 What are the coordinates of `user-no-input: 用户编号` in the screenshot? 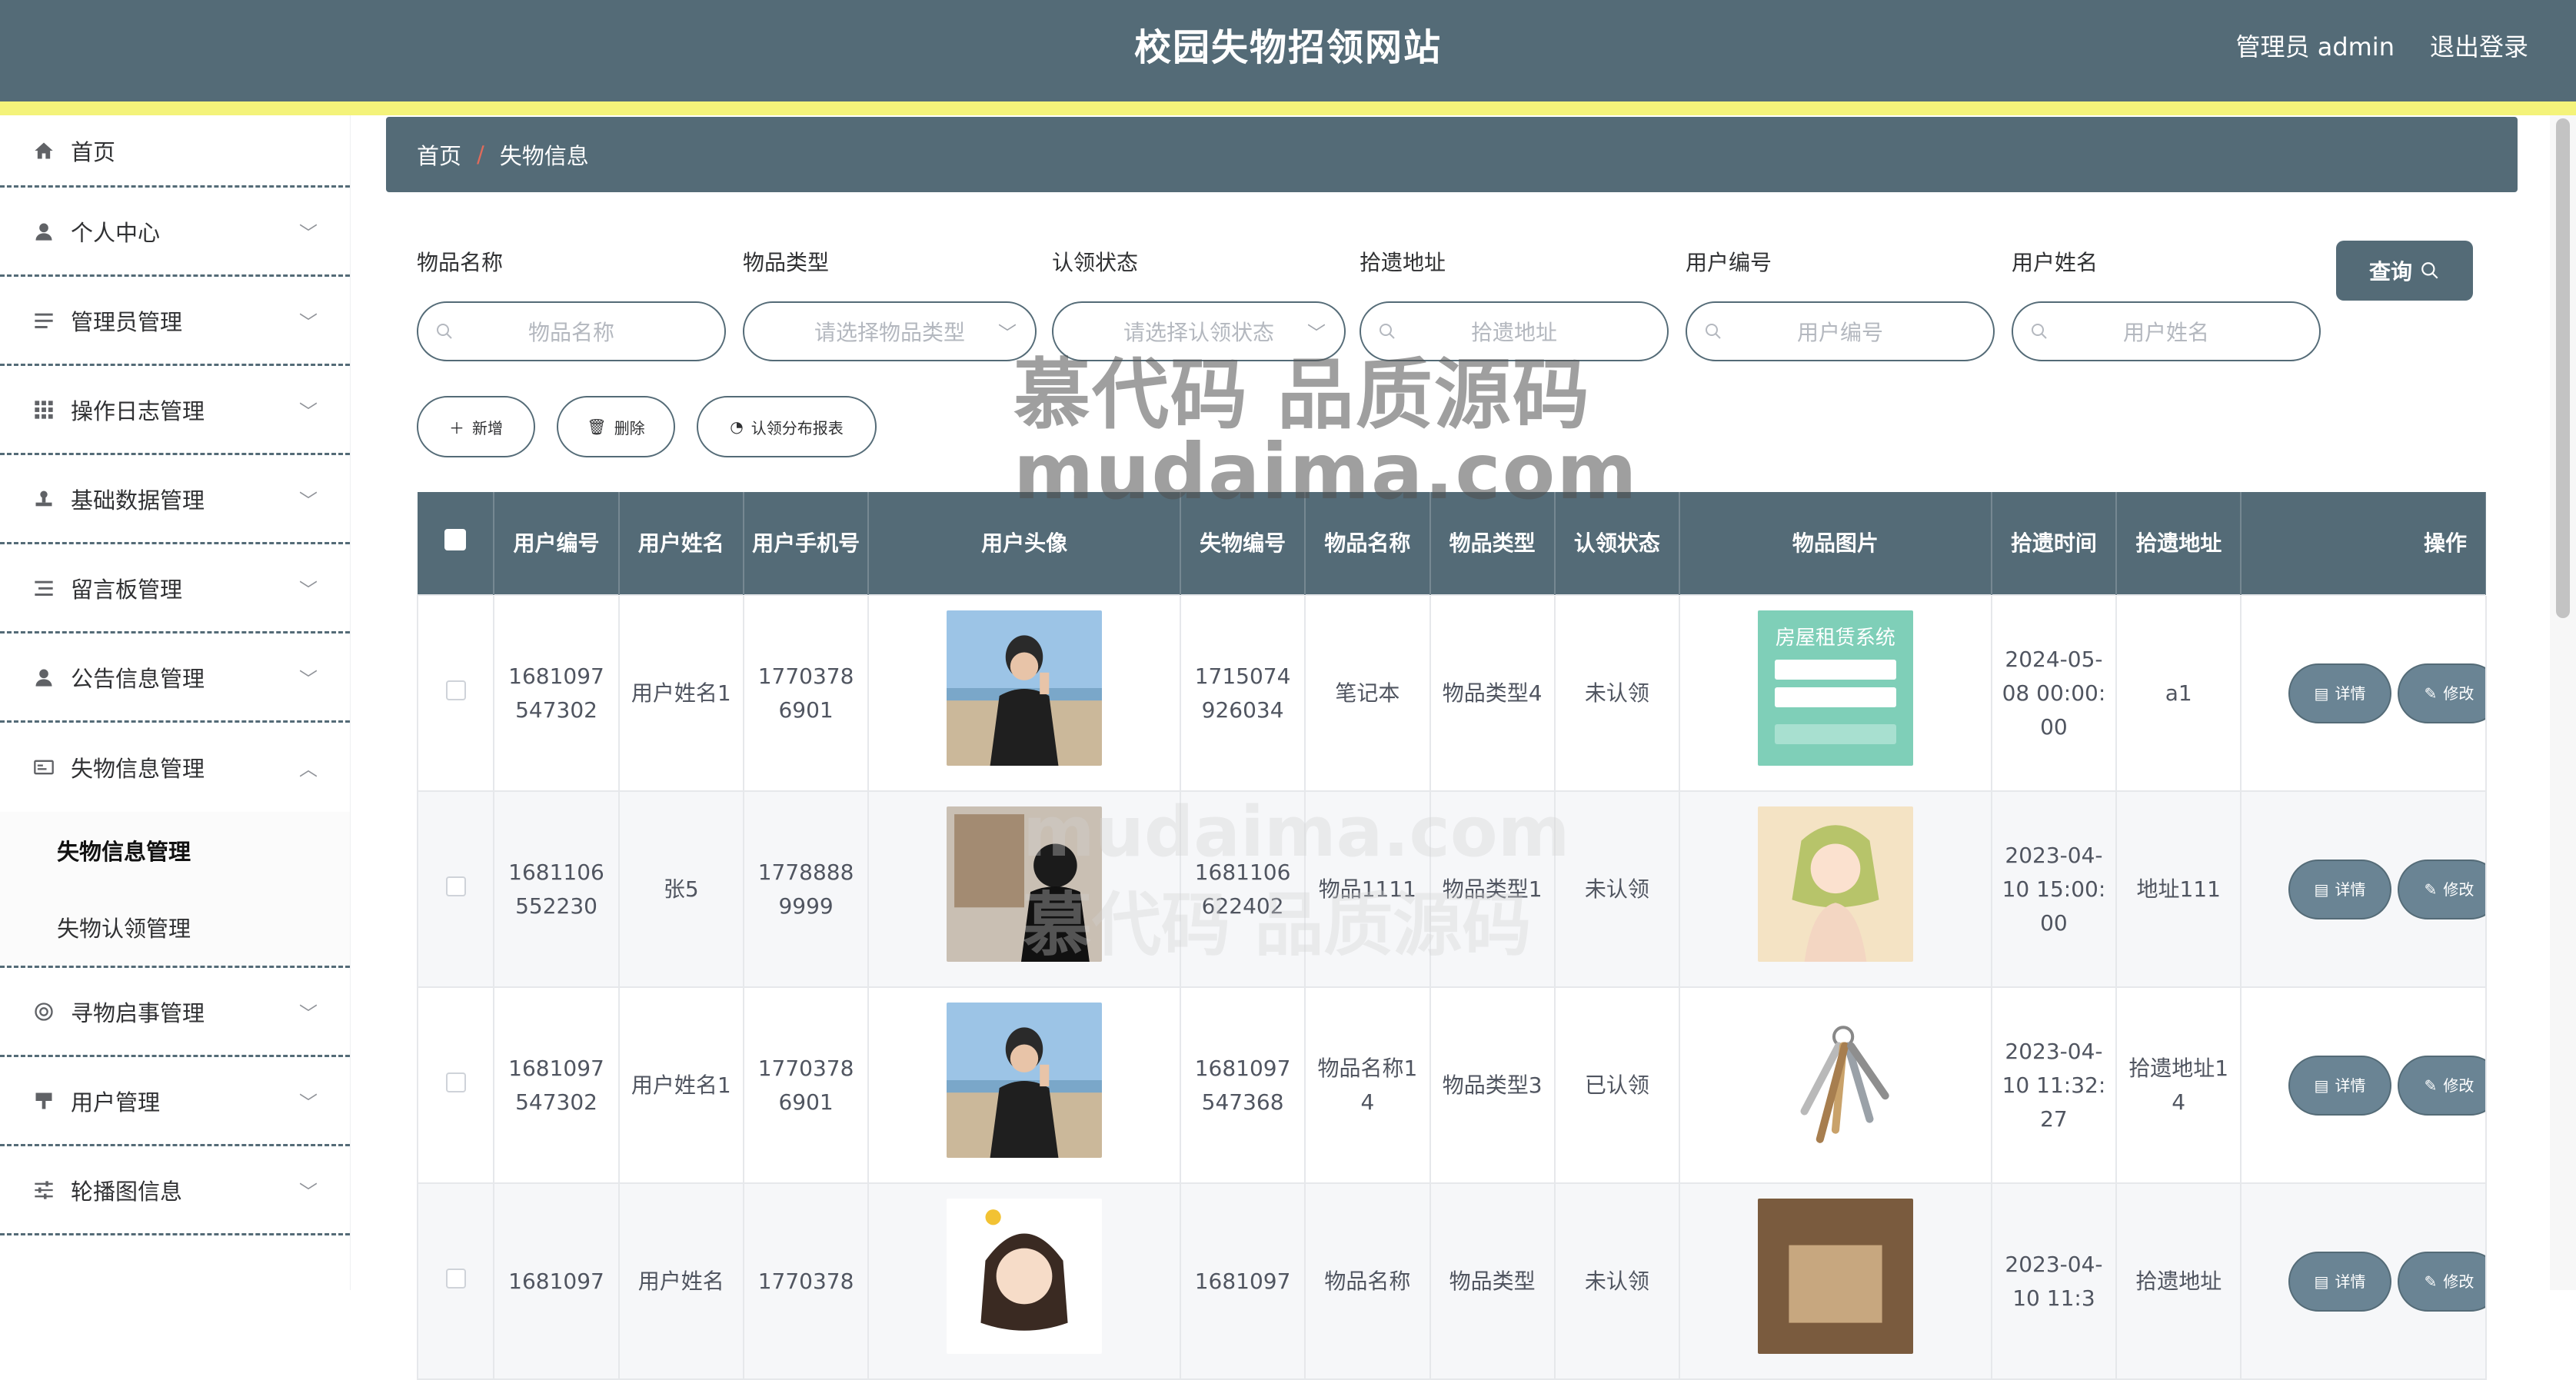 It's located at (1840, 331).